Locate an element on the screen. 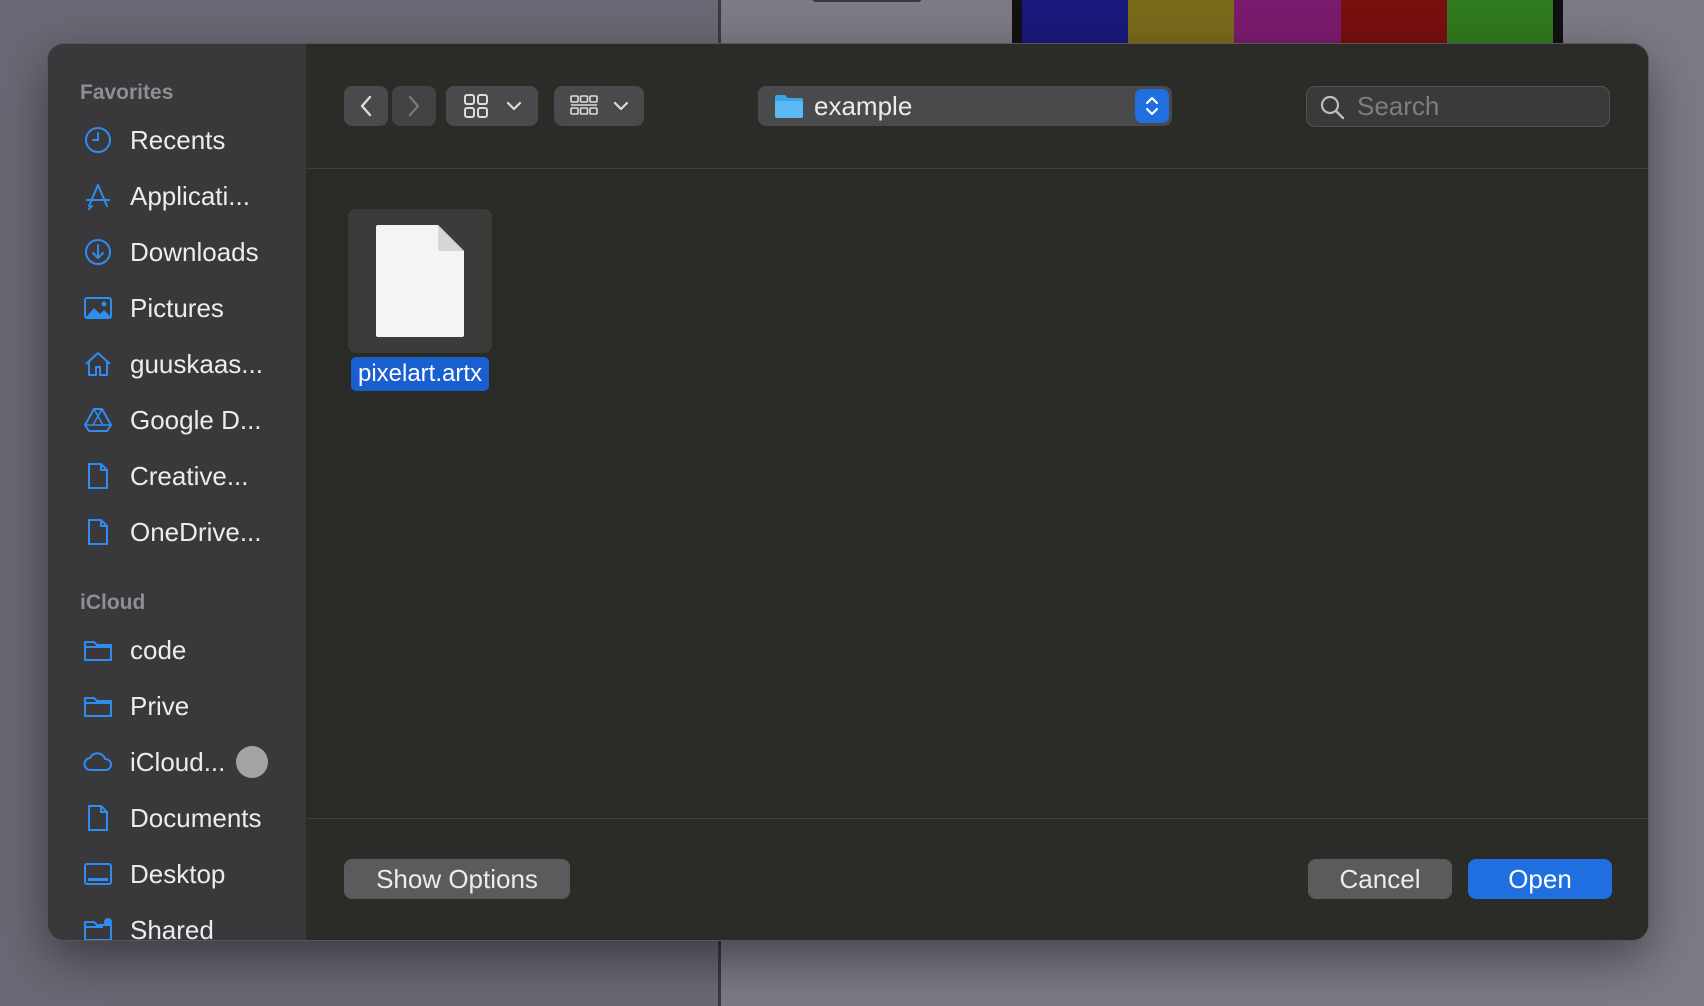 This screenshot has height=1006, width=1704. dialog-footer: Show Options Cancel Open is located at coordinates (977, 879).